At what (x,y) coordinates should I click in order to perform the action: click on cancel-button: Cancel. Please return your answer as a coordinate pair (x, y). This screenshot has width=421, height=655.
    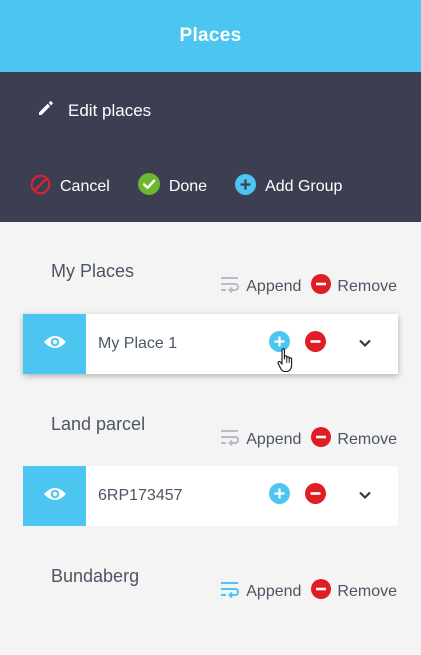
    Looking at the image, I should click on (70, 187).